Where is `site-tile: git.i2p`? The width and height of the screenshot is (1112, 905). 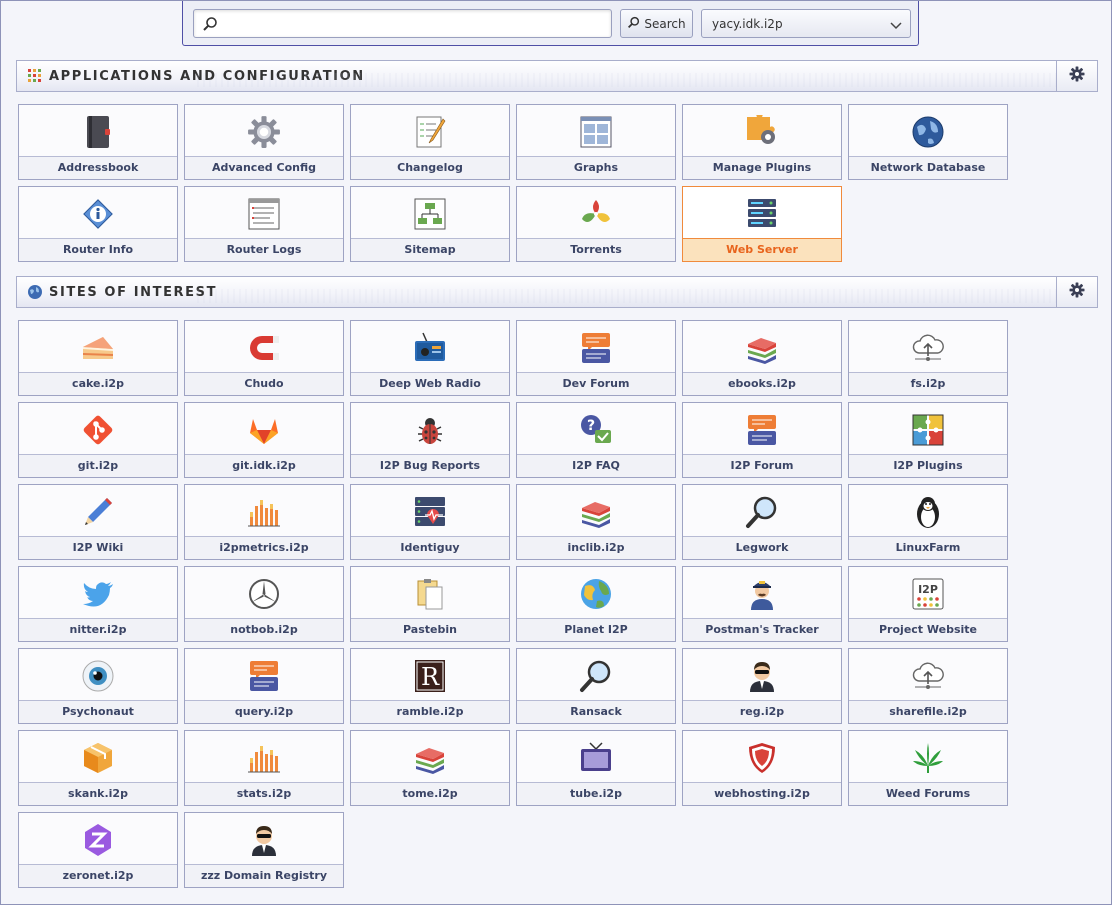 site-tile: git.i2p is located at coordinates (98, 440).